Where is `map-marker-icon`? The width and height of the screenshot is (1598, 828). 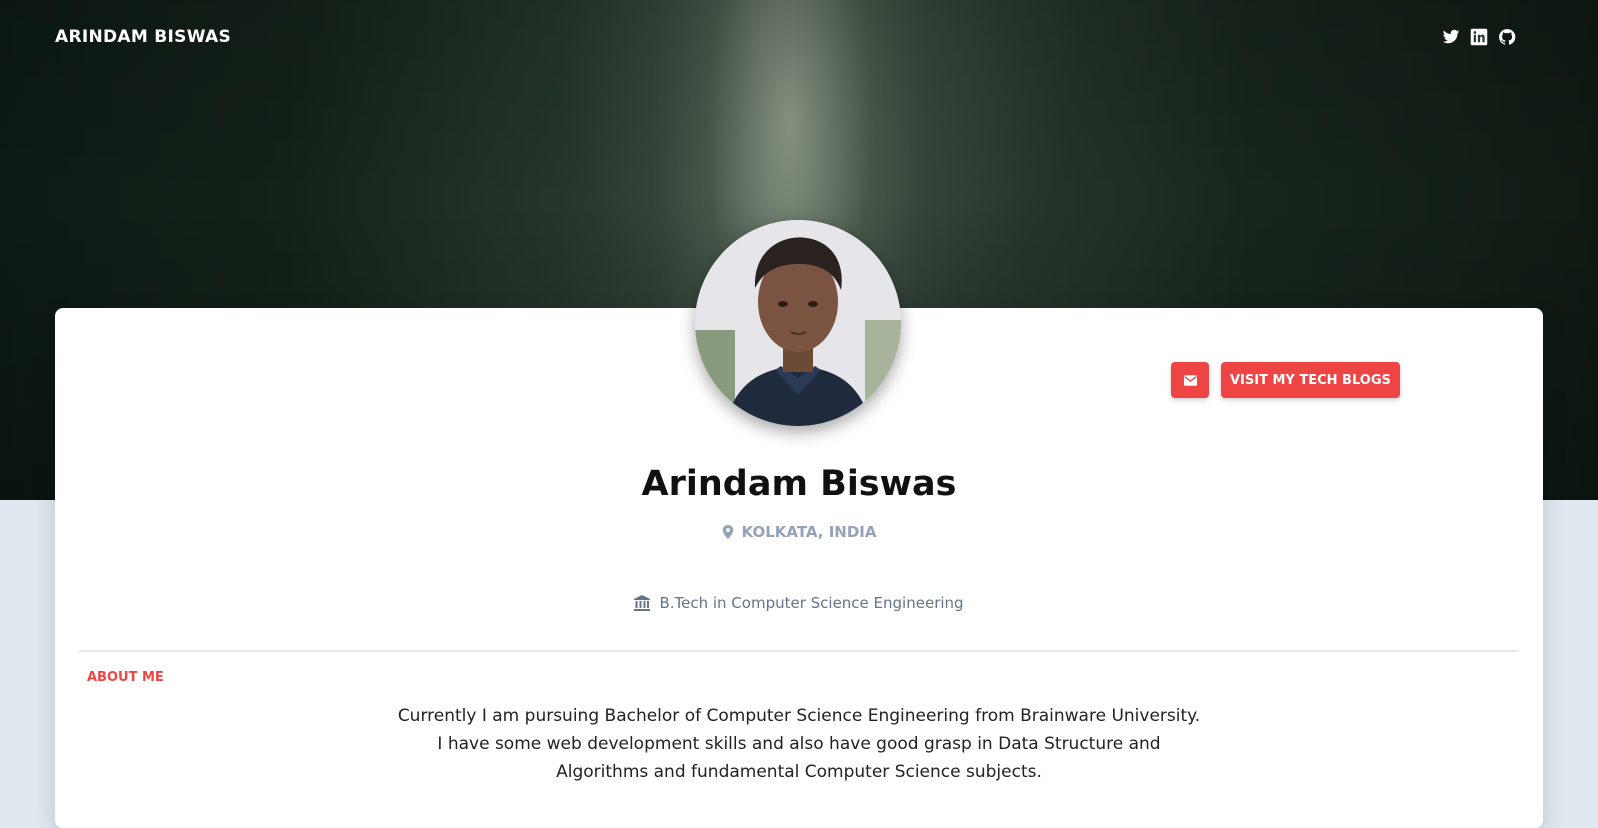
map-marker-icon is located at coordinates (727, 532).